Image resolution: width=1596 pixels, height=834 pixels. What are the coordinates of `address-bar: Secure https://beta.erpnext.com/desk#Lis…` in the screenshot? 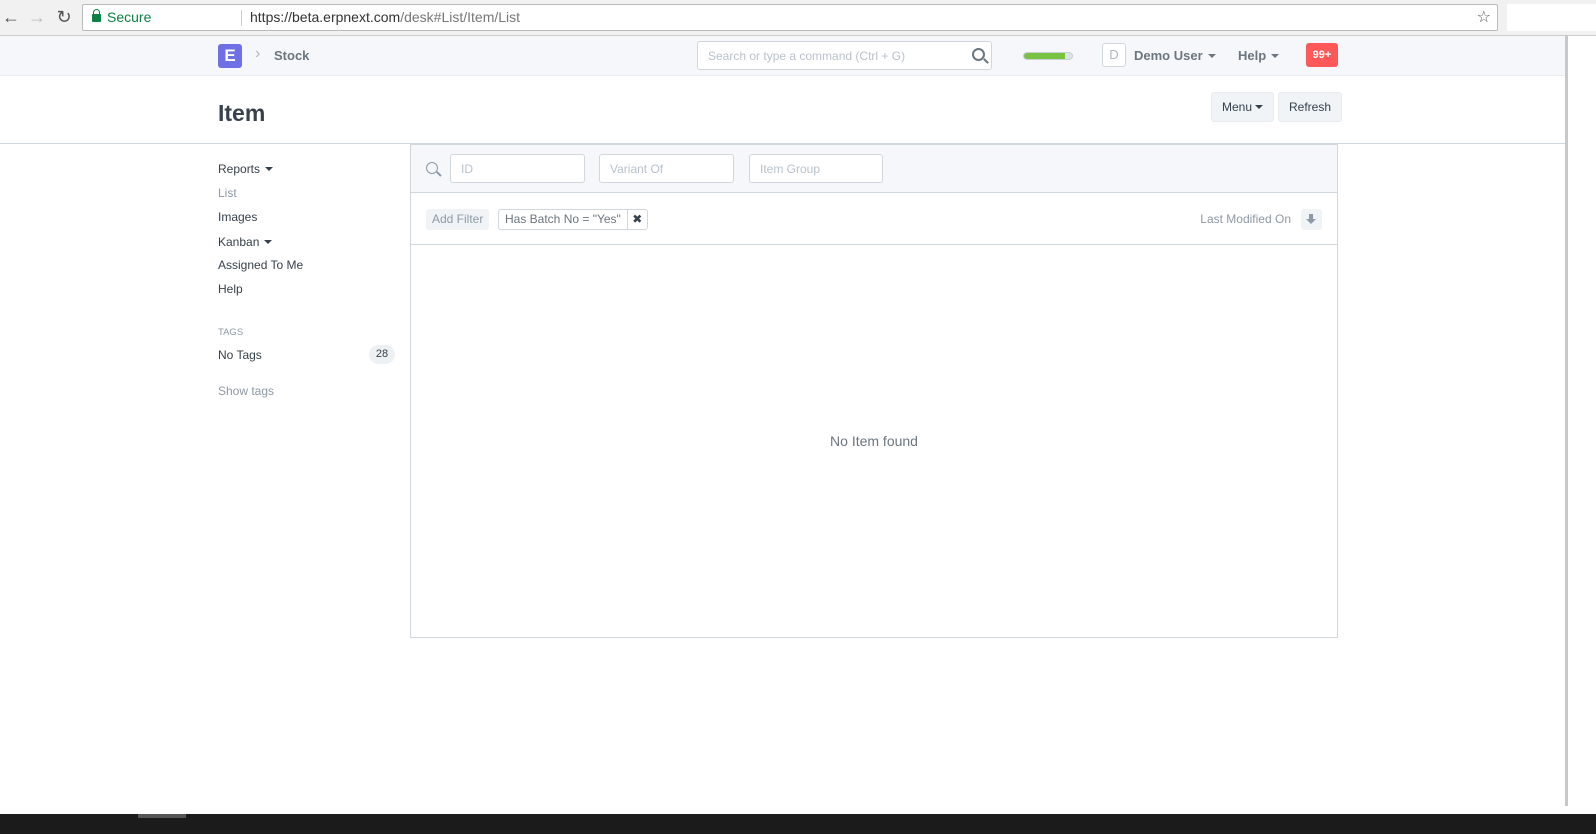 It's located at (790, 17).